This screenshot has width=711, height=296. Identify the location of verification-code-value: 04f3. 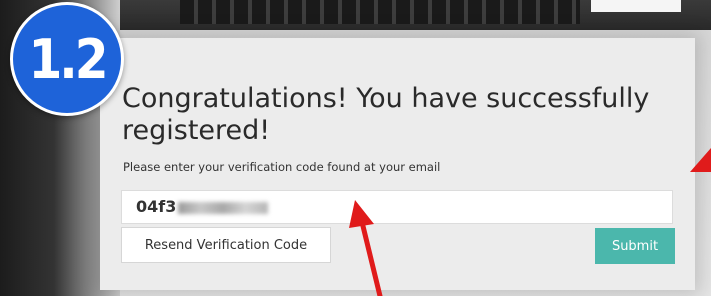
(156, 206).